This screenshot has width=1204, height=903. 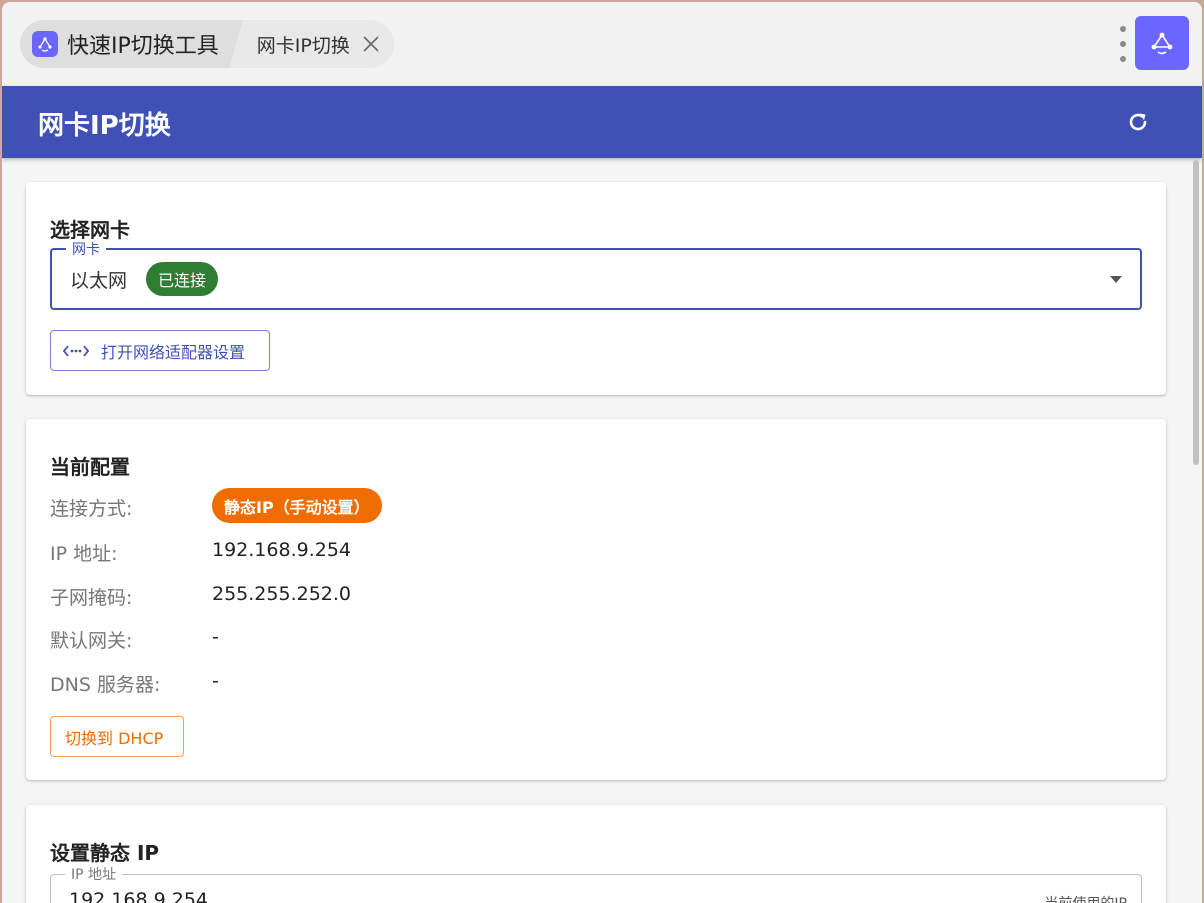 I want to click on adapter-select: 网卡 以太网 已连接, so click(x=596, y=274).